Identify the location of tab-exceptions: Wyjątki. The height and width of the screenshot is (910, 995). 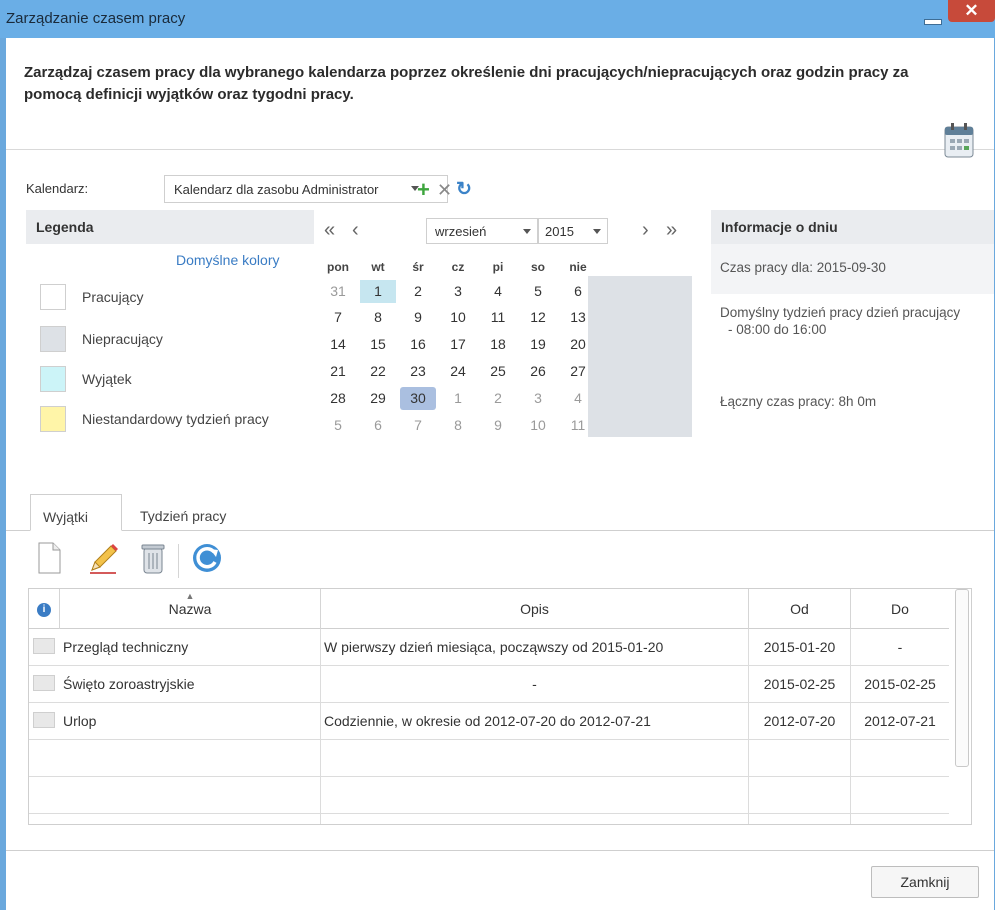
(76, 512).